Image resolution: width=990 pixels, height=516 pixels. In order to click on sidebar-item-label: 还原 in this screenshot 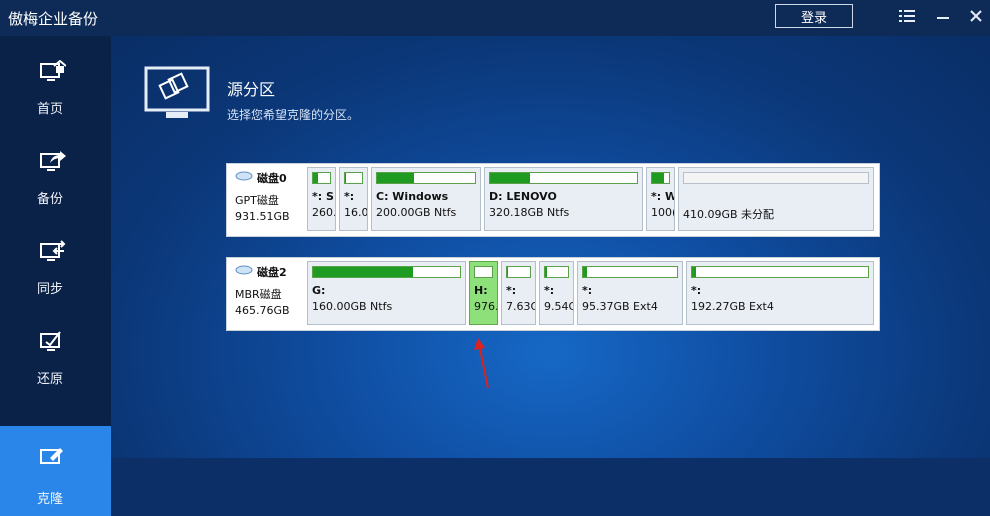, I will do `click(49, 379)`.